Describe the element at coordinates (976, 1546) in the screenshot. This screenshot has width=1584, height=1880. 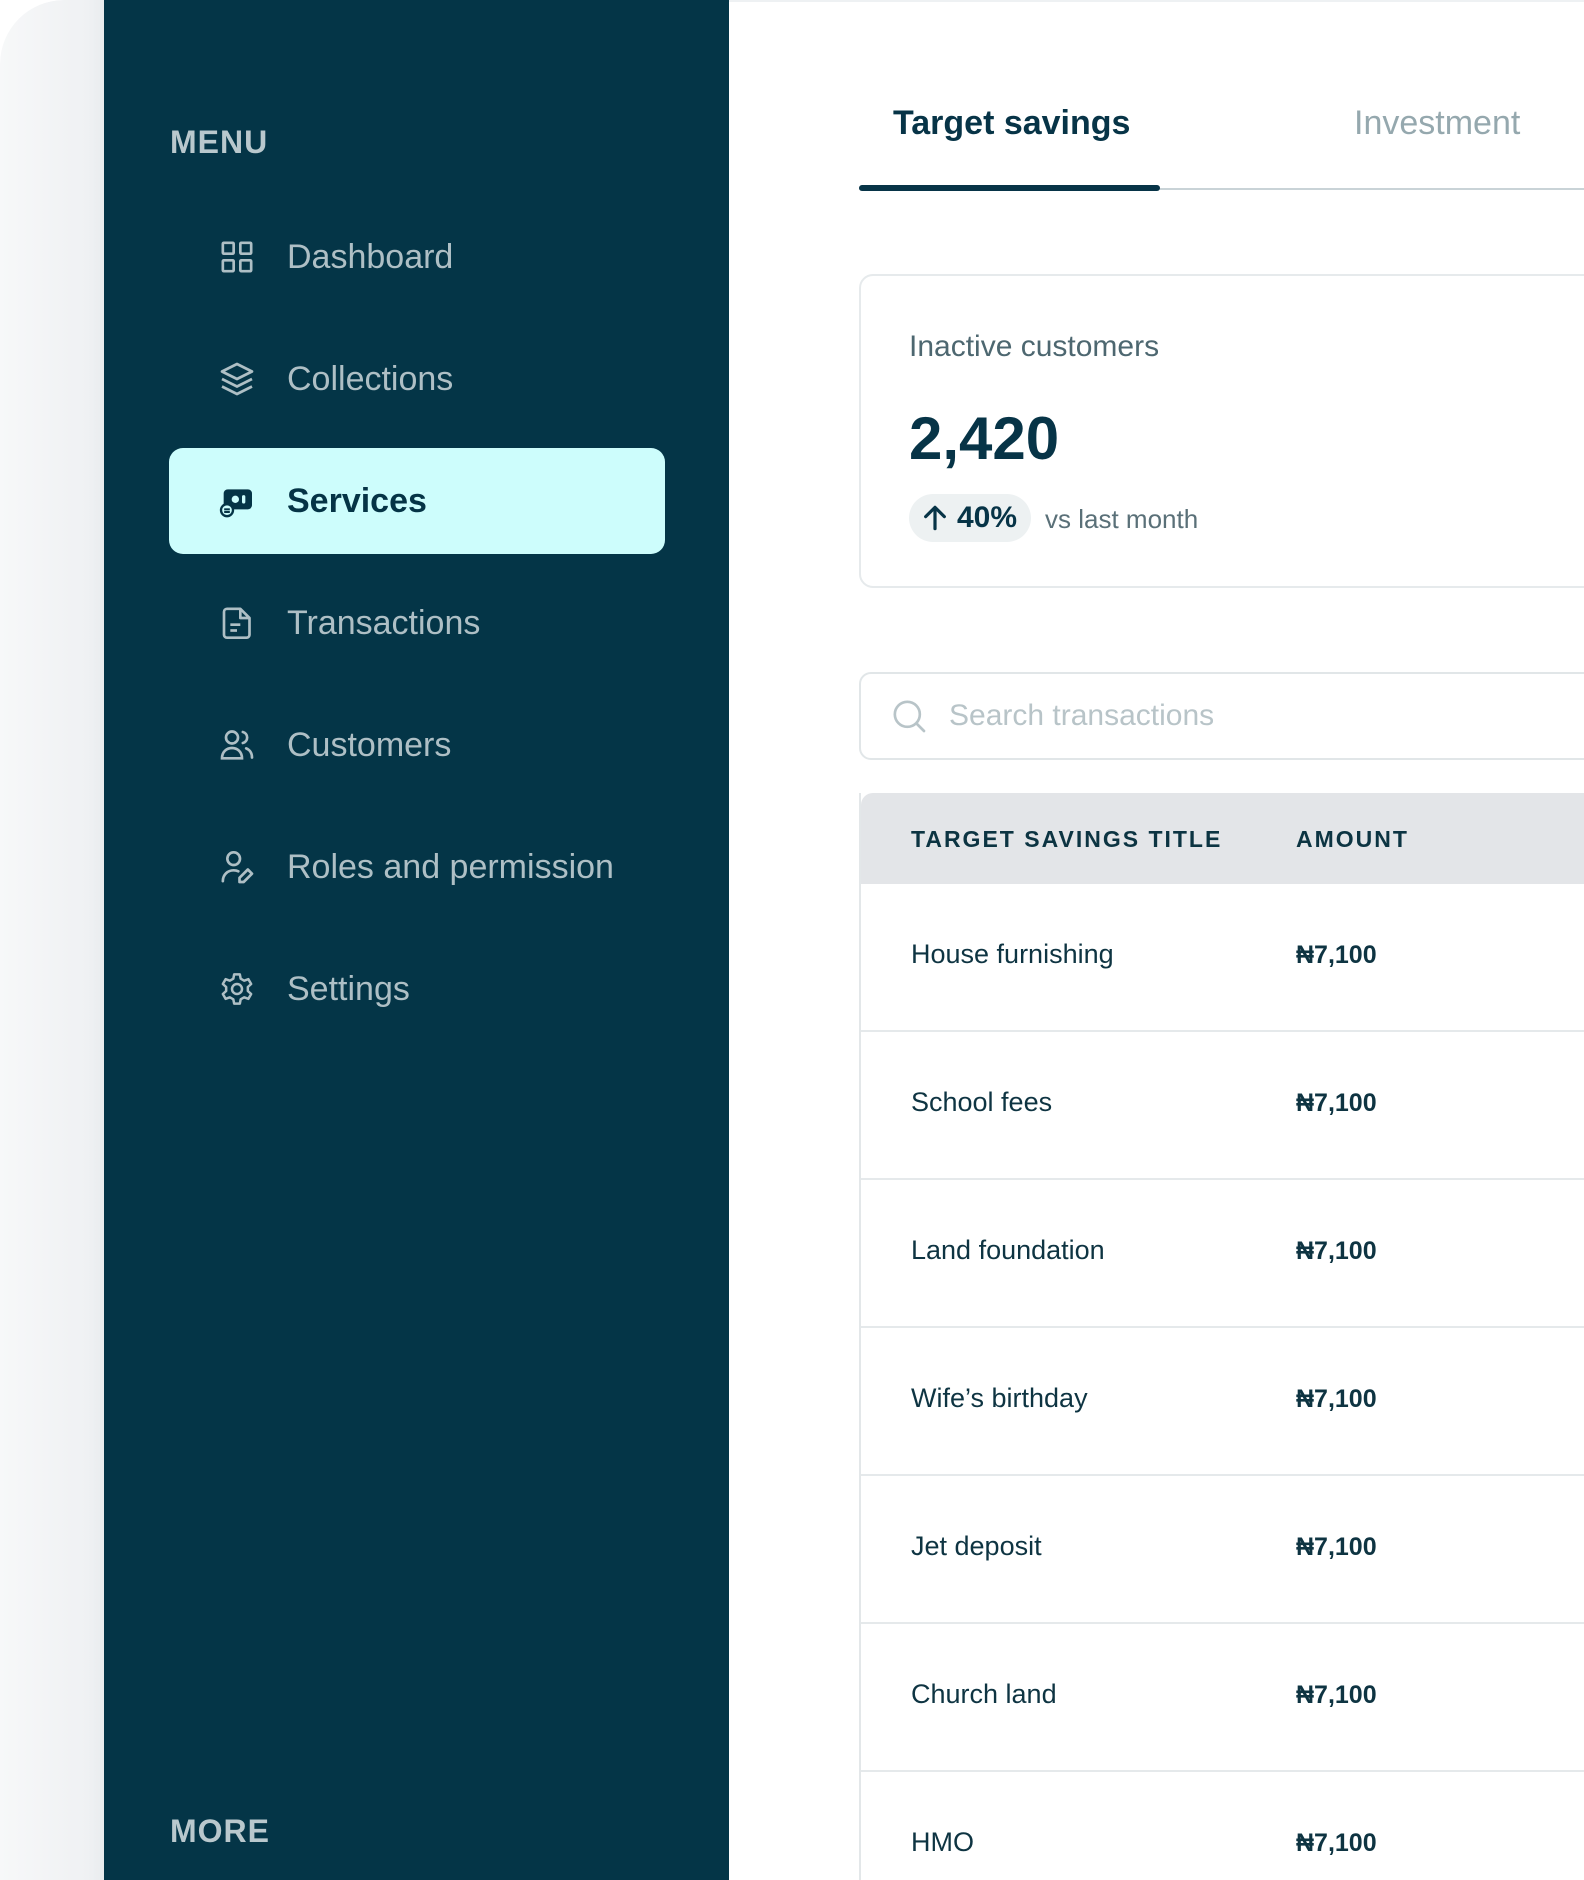
I see `savings-title: Jet deposit` at that location.